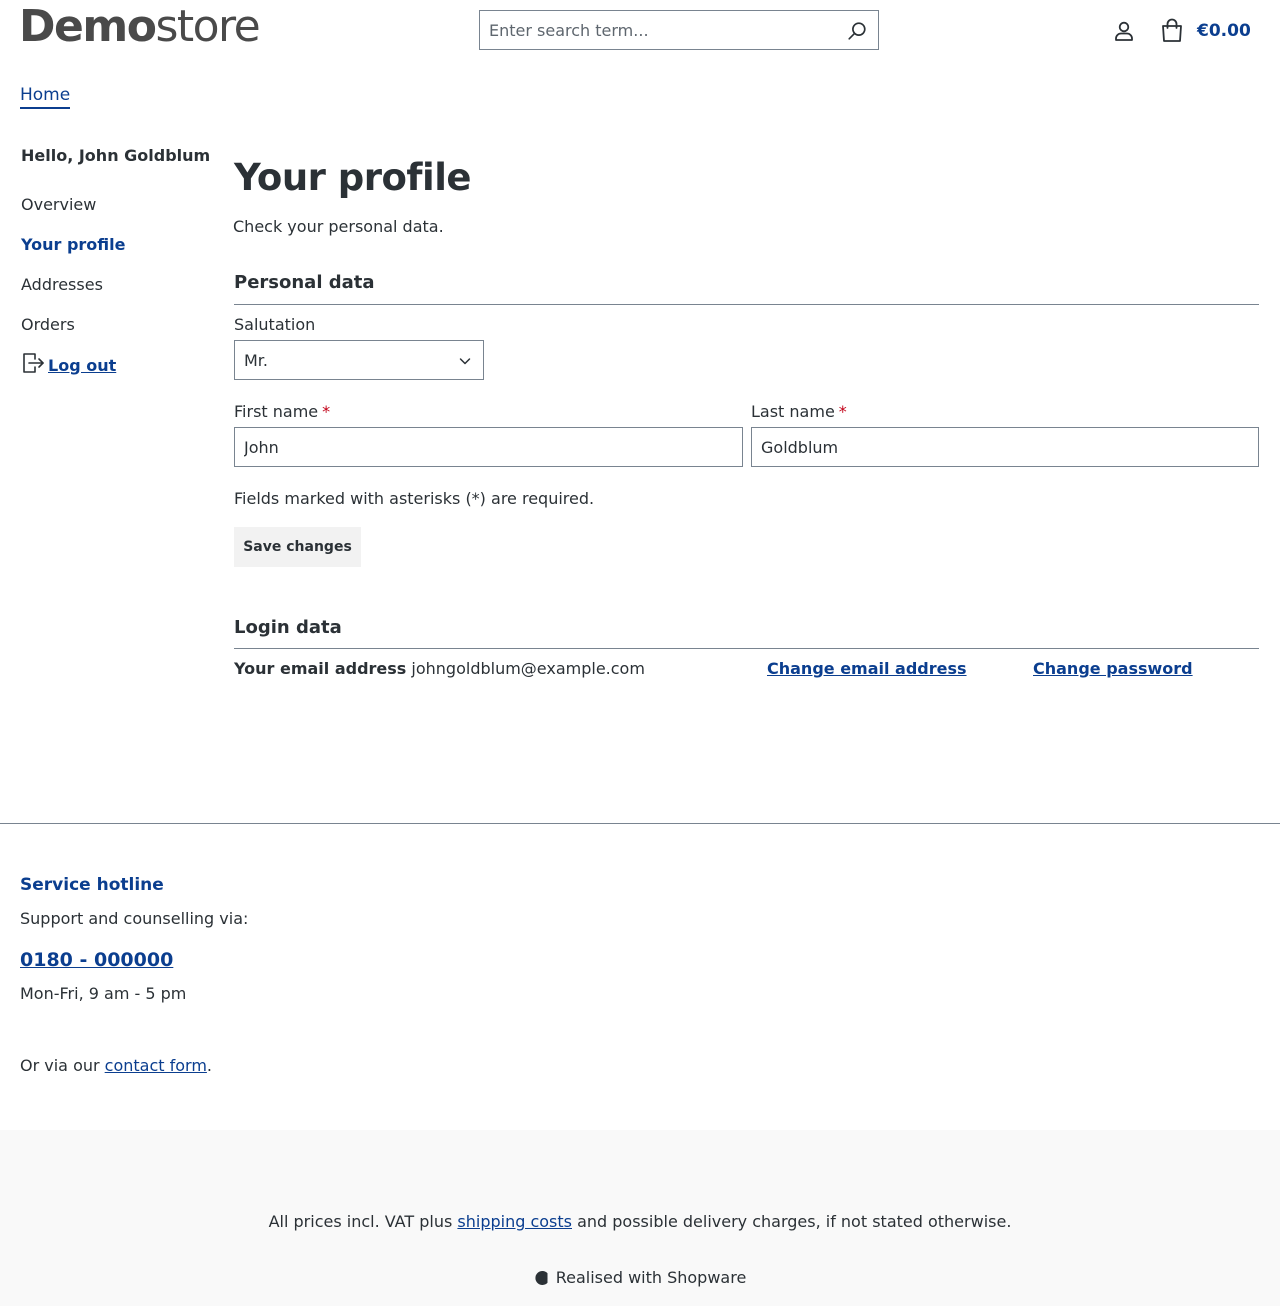 This screenshot has height=1306, width=1280. I want to click on cart-button: €0.00, so click(1204, 31).